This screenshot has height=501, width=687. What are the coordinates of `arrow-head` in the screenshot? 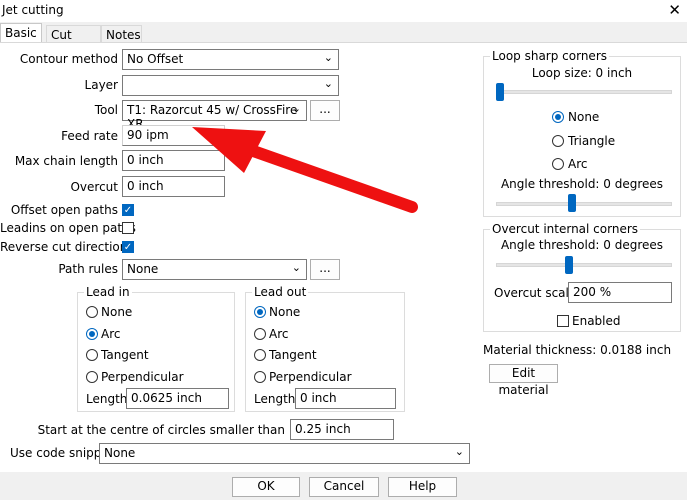 It's located at (229, 150).